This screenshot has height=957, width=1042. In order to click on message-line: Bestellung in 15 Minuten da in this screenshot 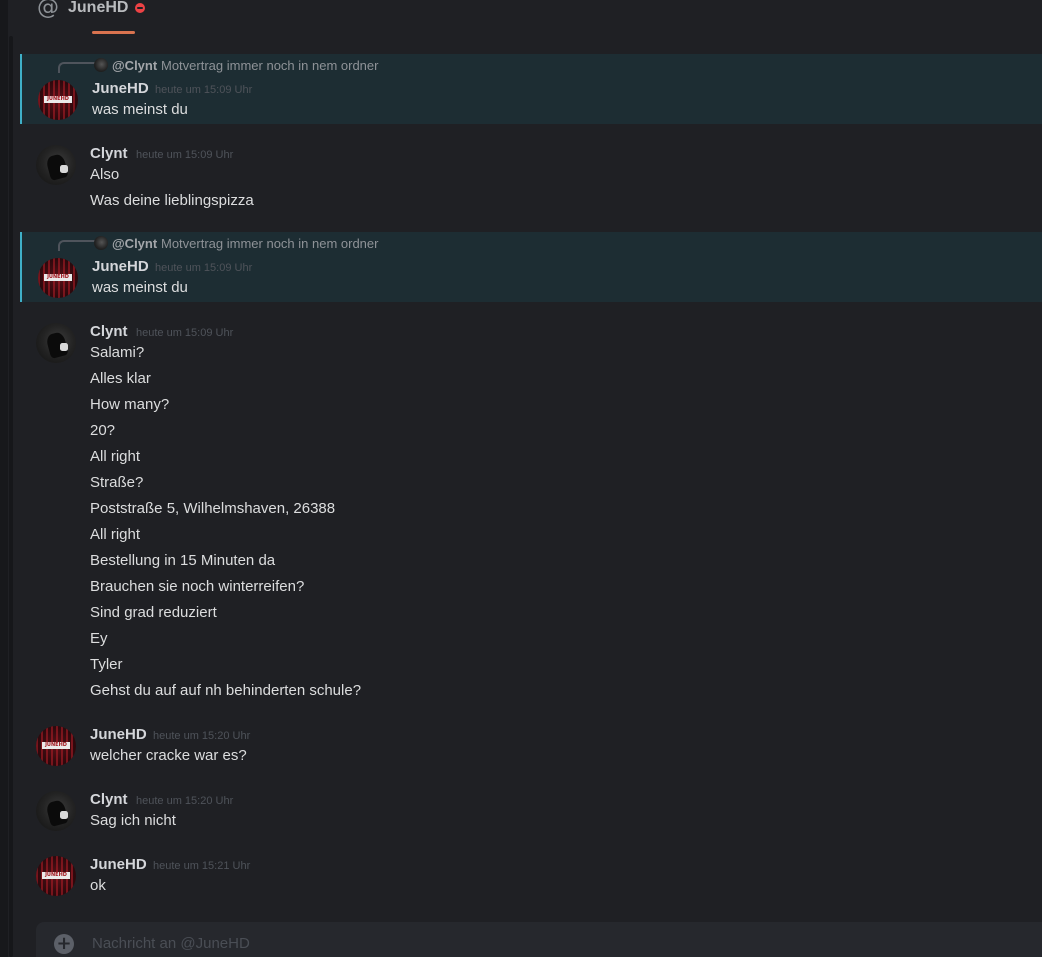, I will do `click(183, 560)`.